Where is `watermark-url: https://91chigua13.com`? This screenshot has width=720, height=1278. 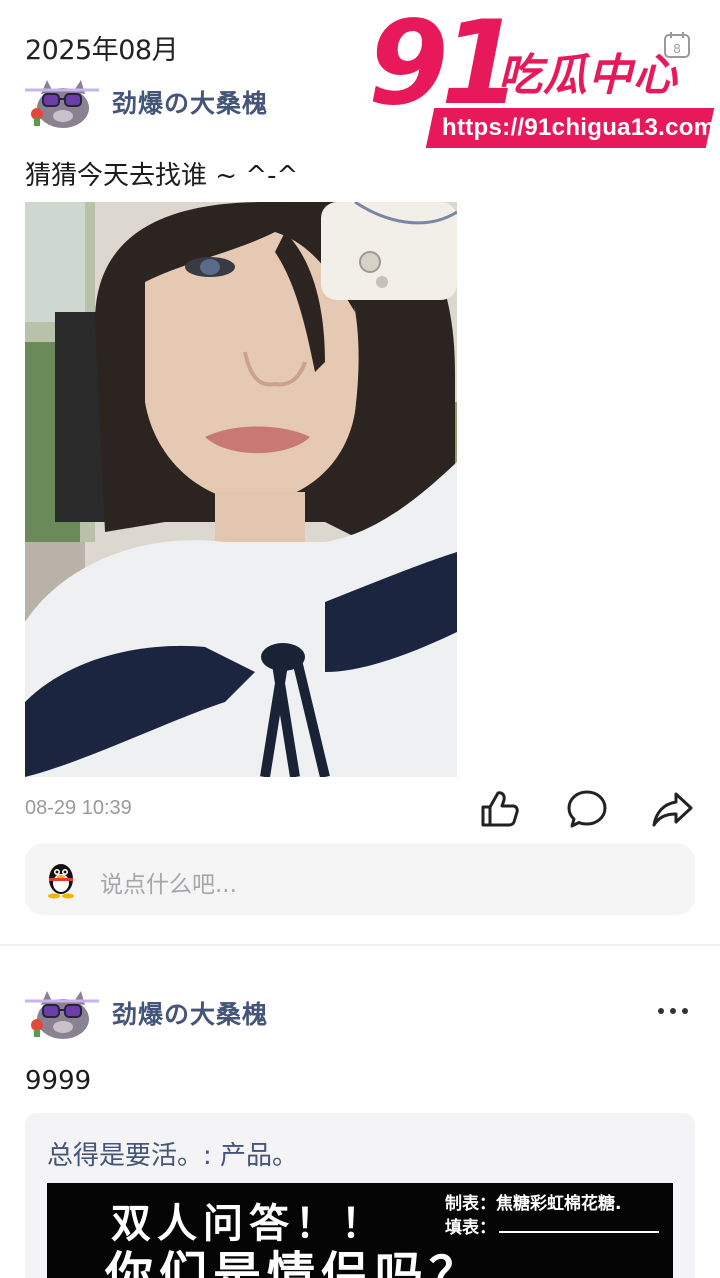
watermark-url: https://91chigua13.com is located at coordinates (579, 127).